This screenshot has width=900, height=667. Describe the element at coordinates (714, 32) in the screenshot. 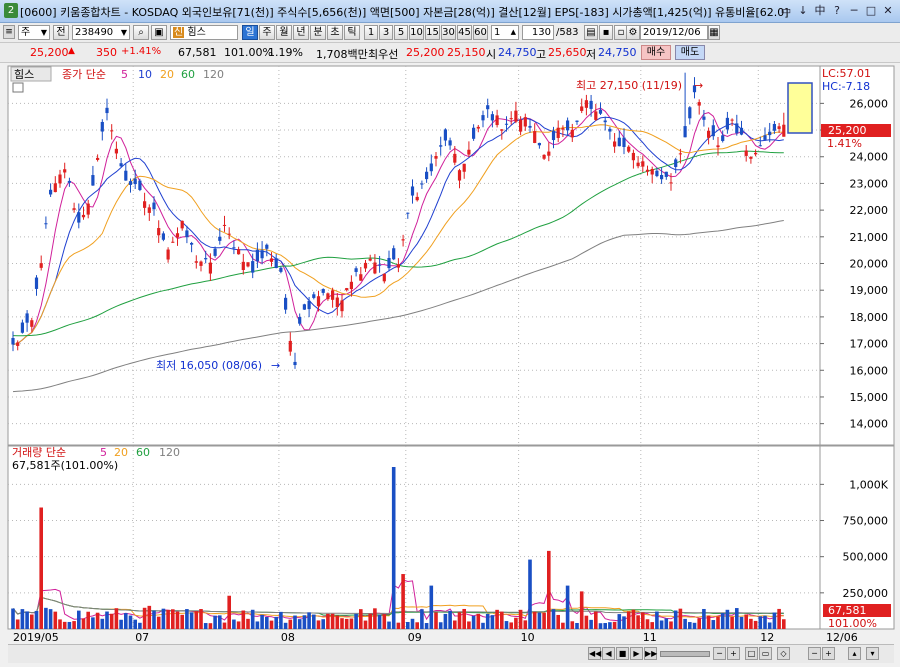

I see `calendar-button: ▦` at that location.